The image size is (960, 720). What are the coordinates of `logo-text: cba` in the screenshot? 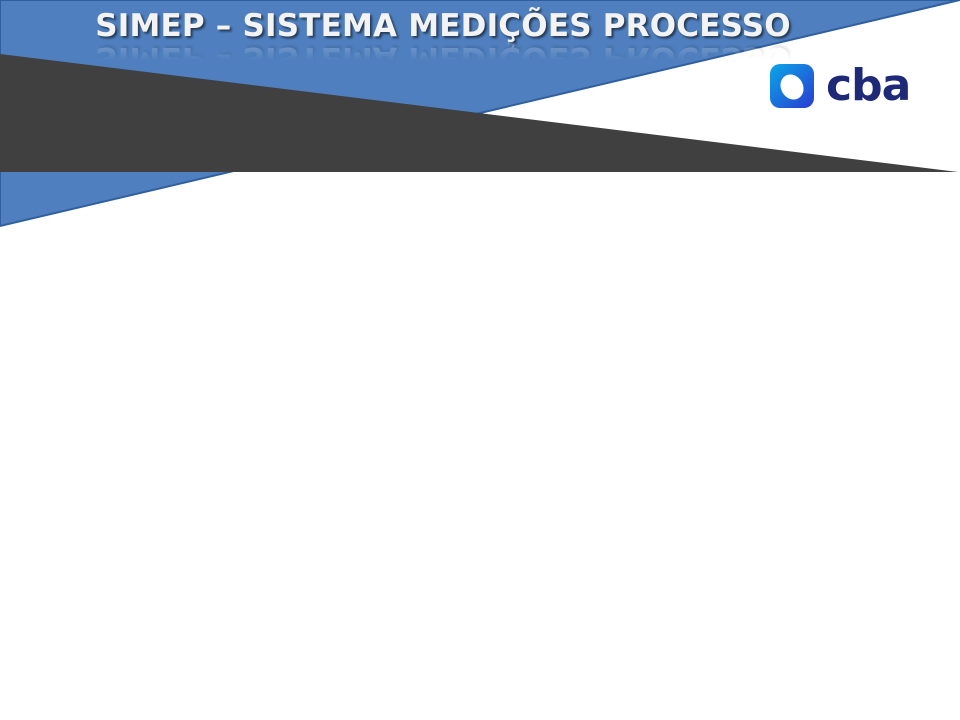 It's located at (868, 85).